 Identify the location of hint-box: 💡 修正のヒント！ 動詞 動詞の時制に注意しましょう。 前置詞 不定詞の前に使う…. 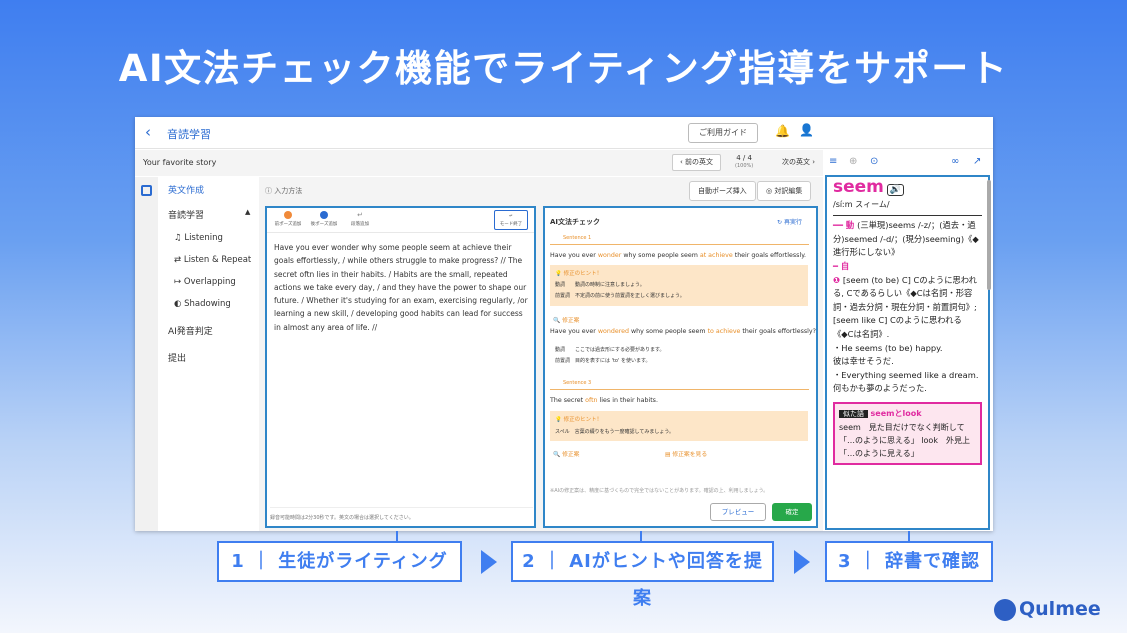
(679, 285).